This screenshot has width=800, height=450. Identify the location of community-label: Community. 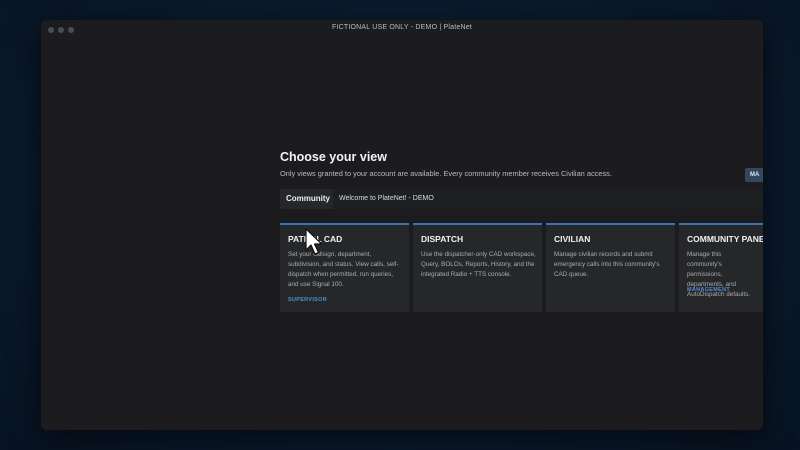
(308, 198).